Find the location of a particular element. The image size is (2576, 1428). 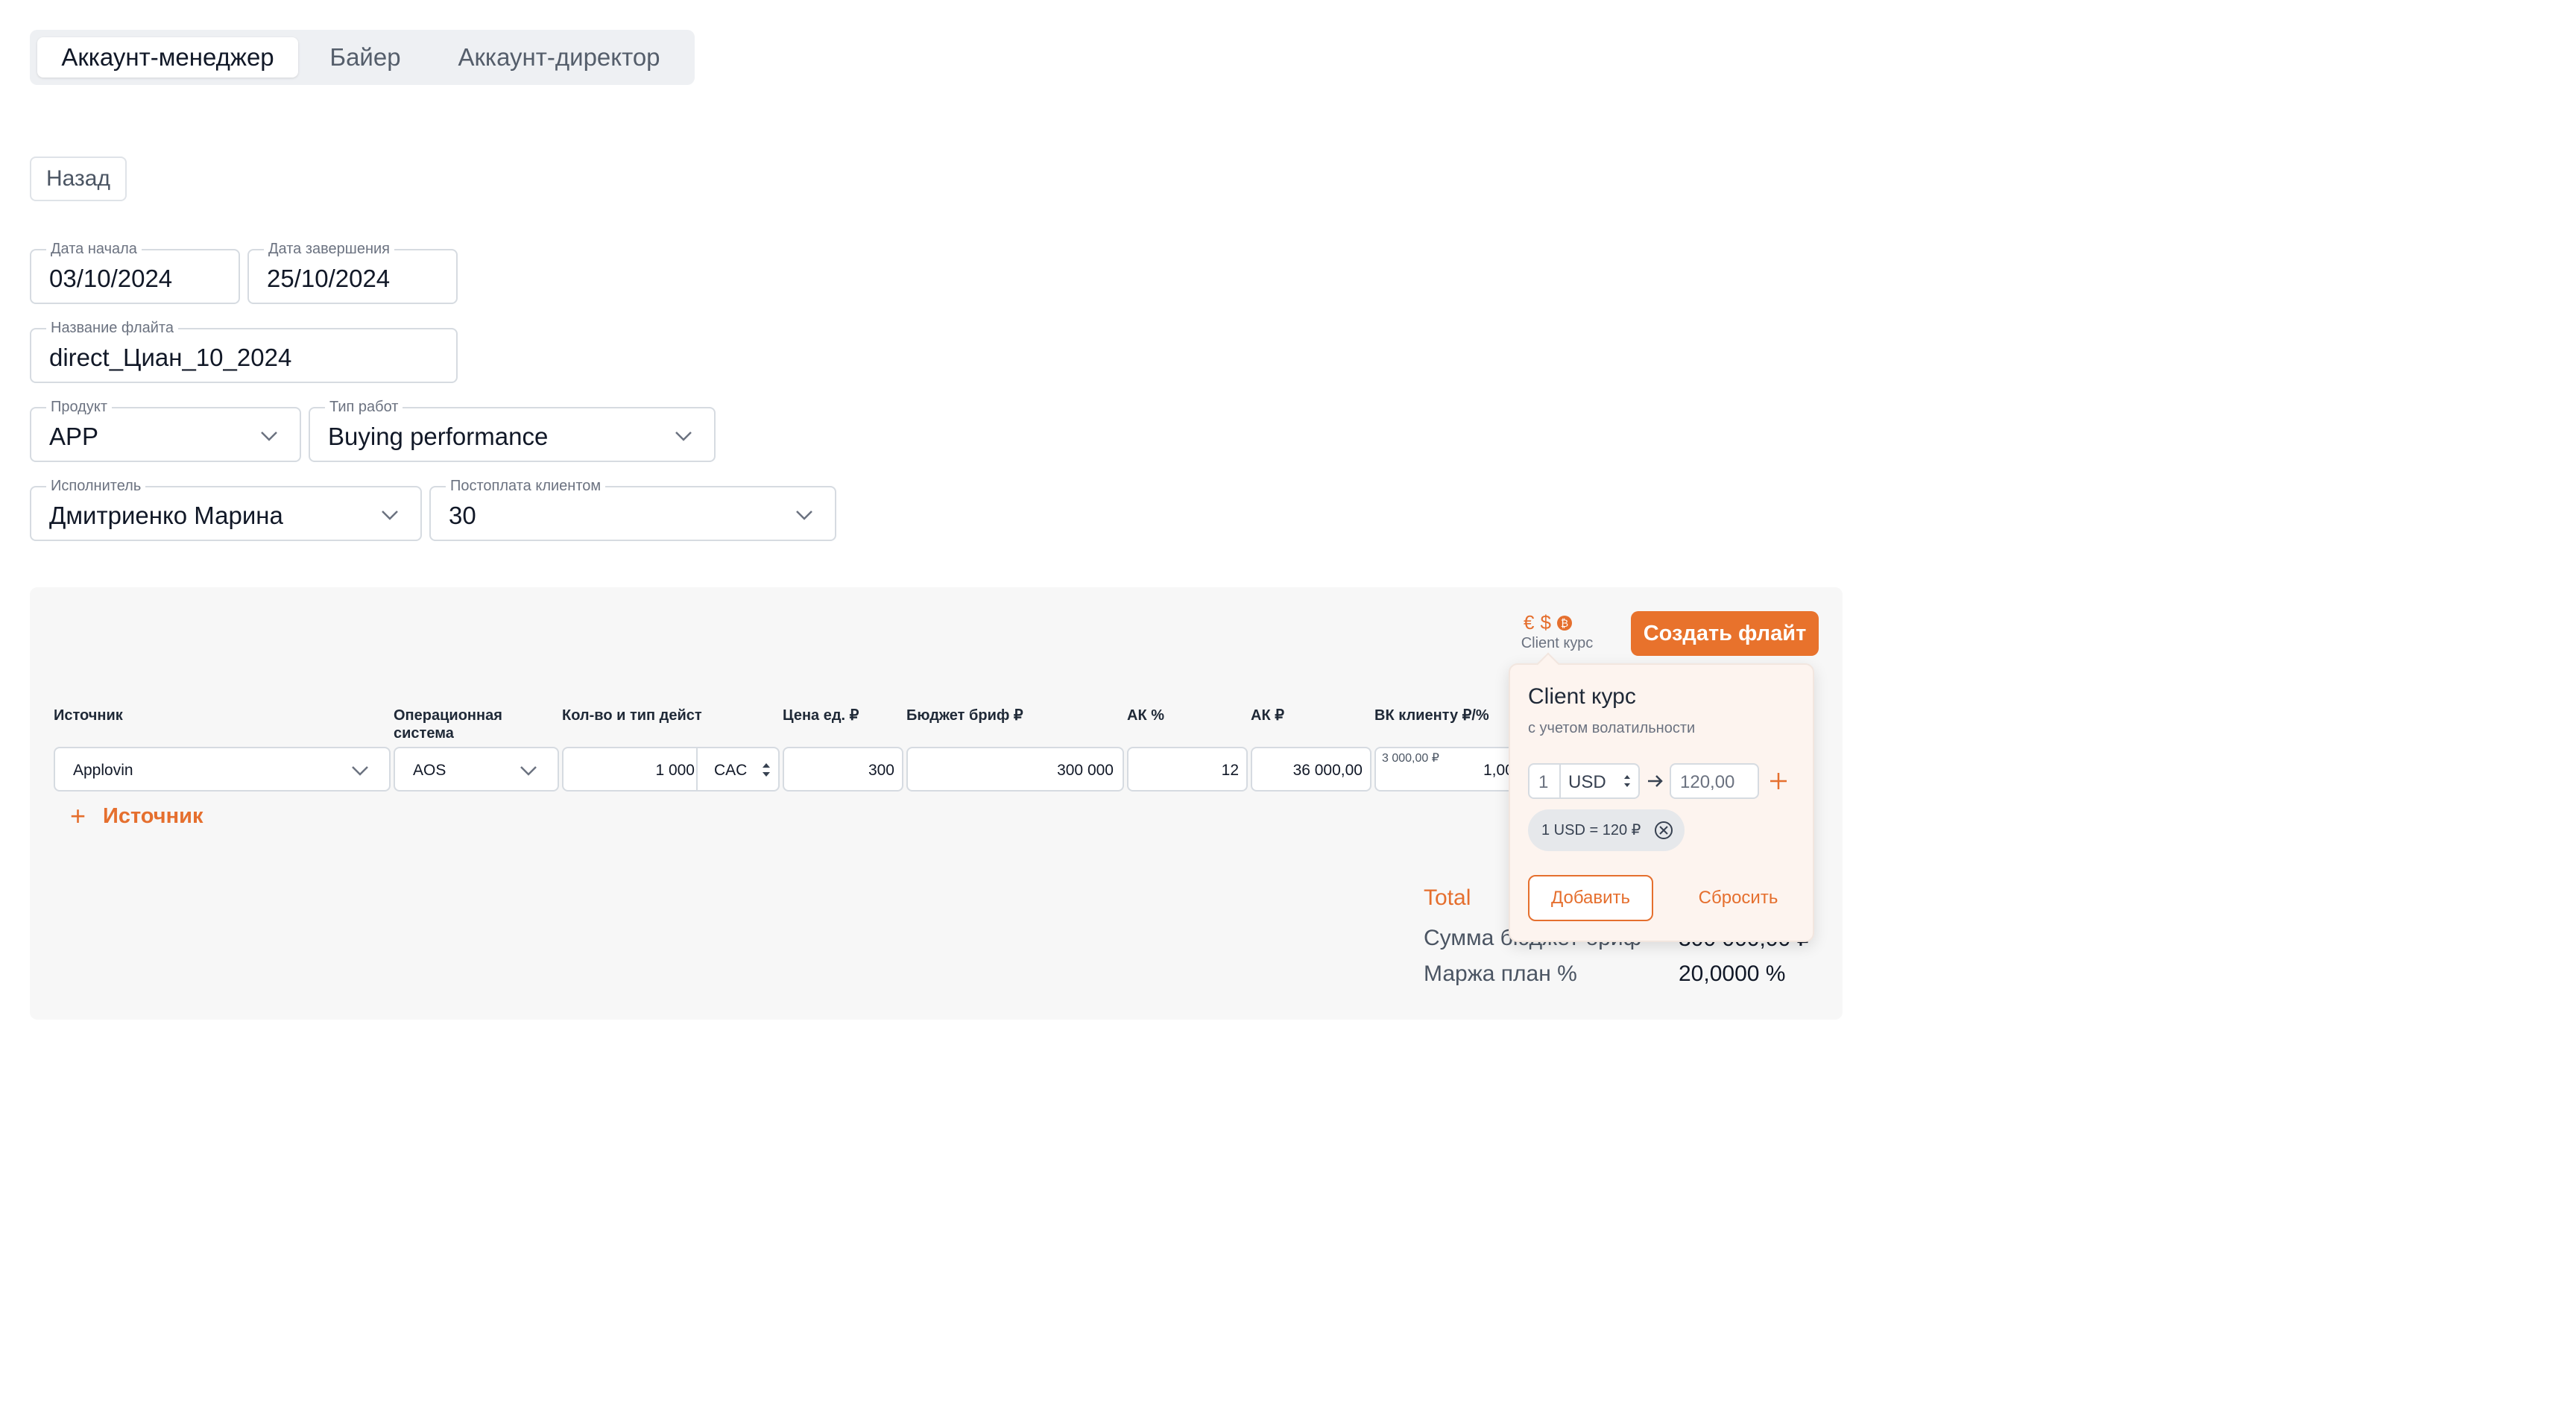

vk-client-input: 3 000,00 ₽ 1,00 is located at coordinates (1449, 769).